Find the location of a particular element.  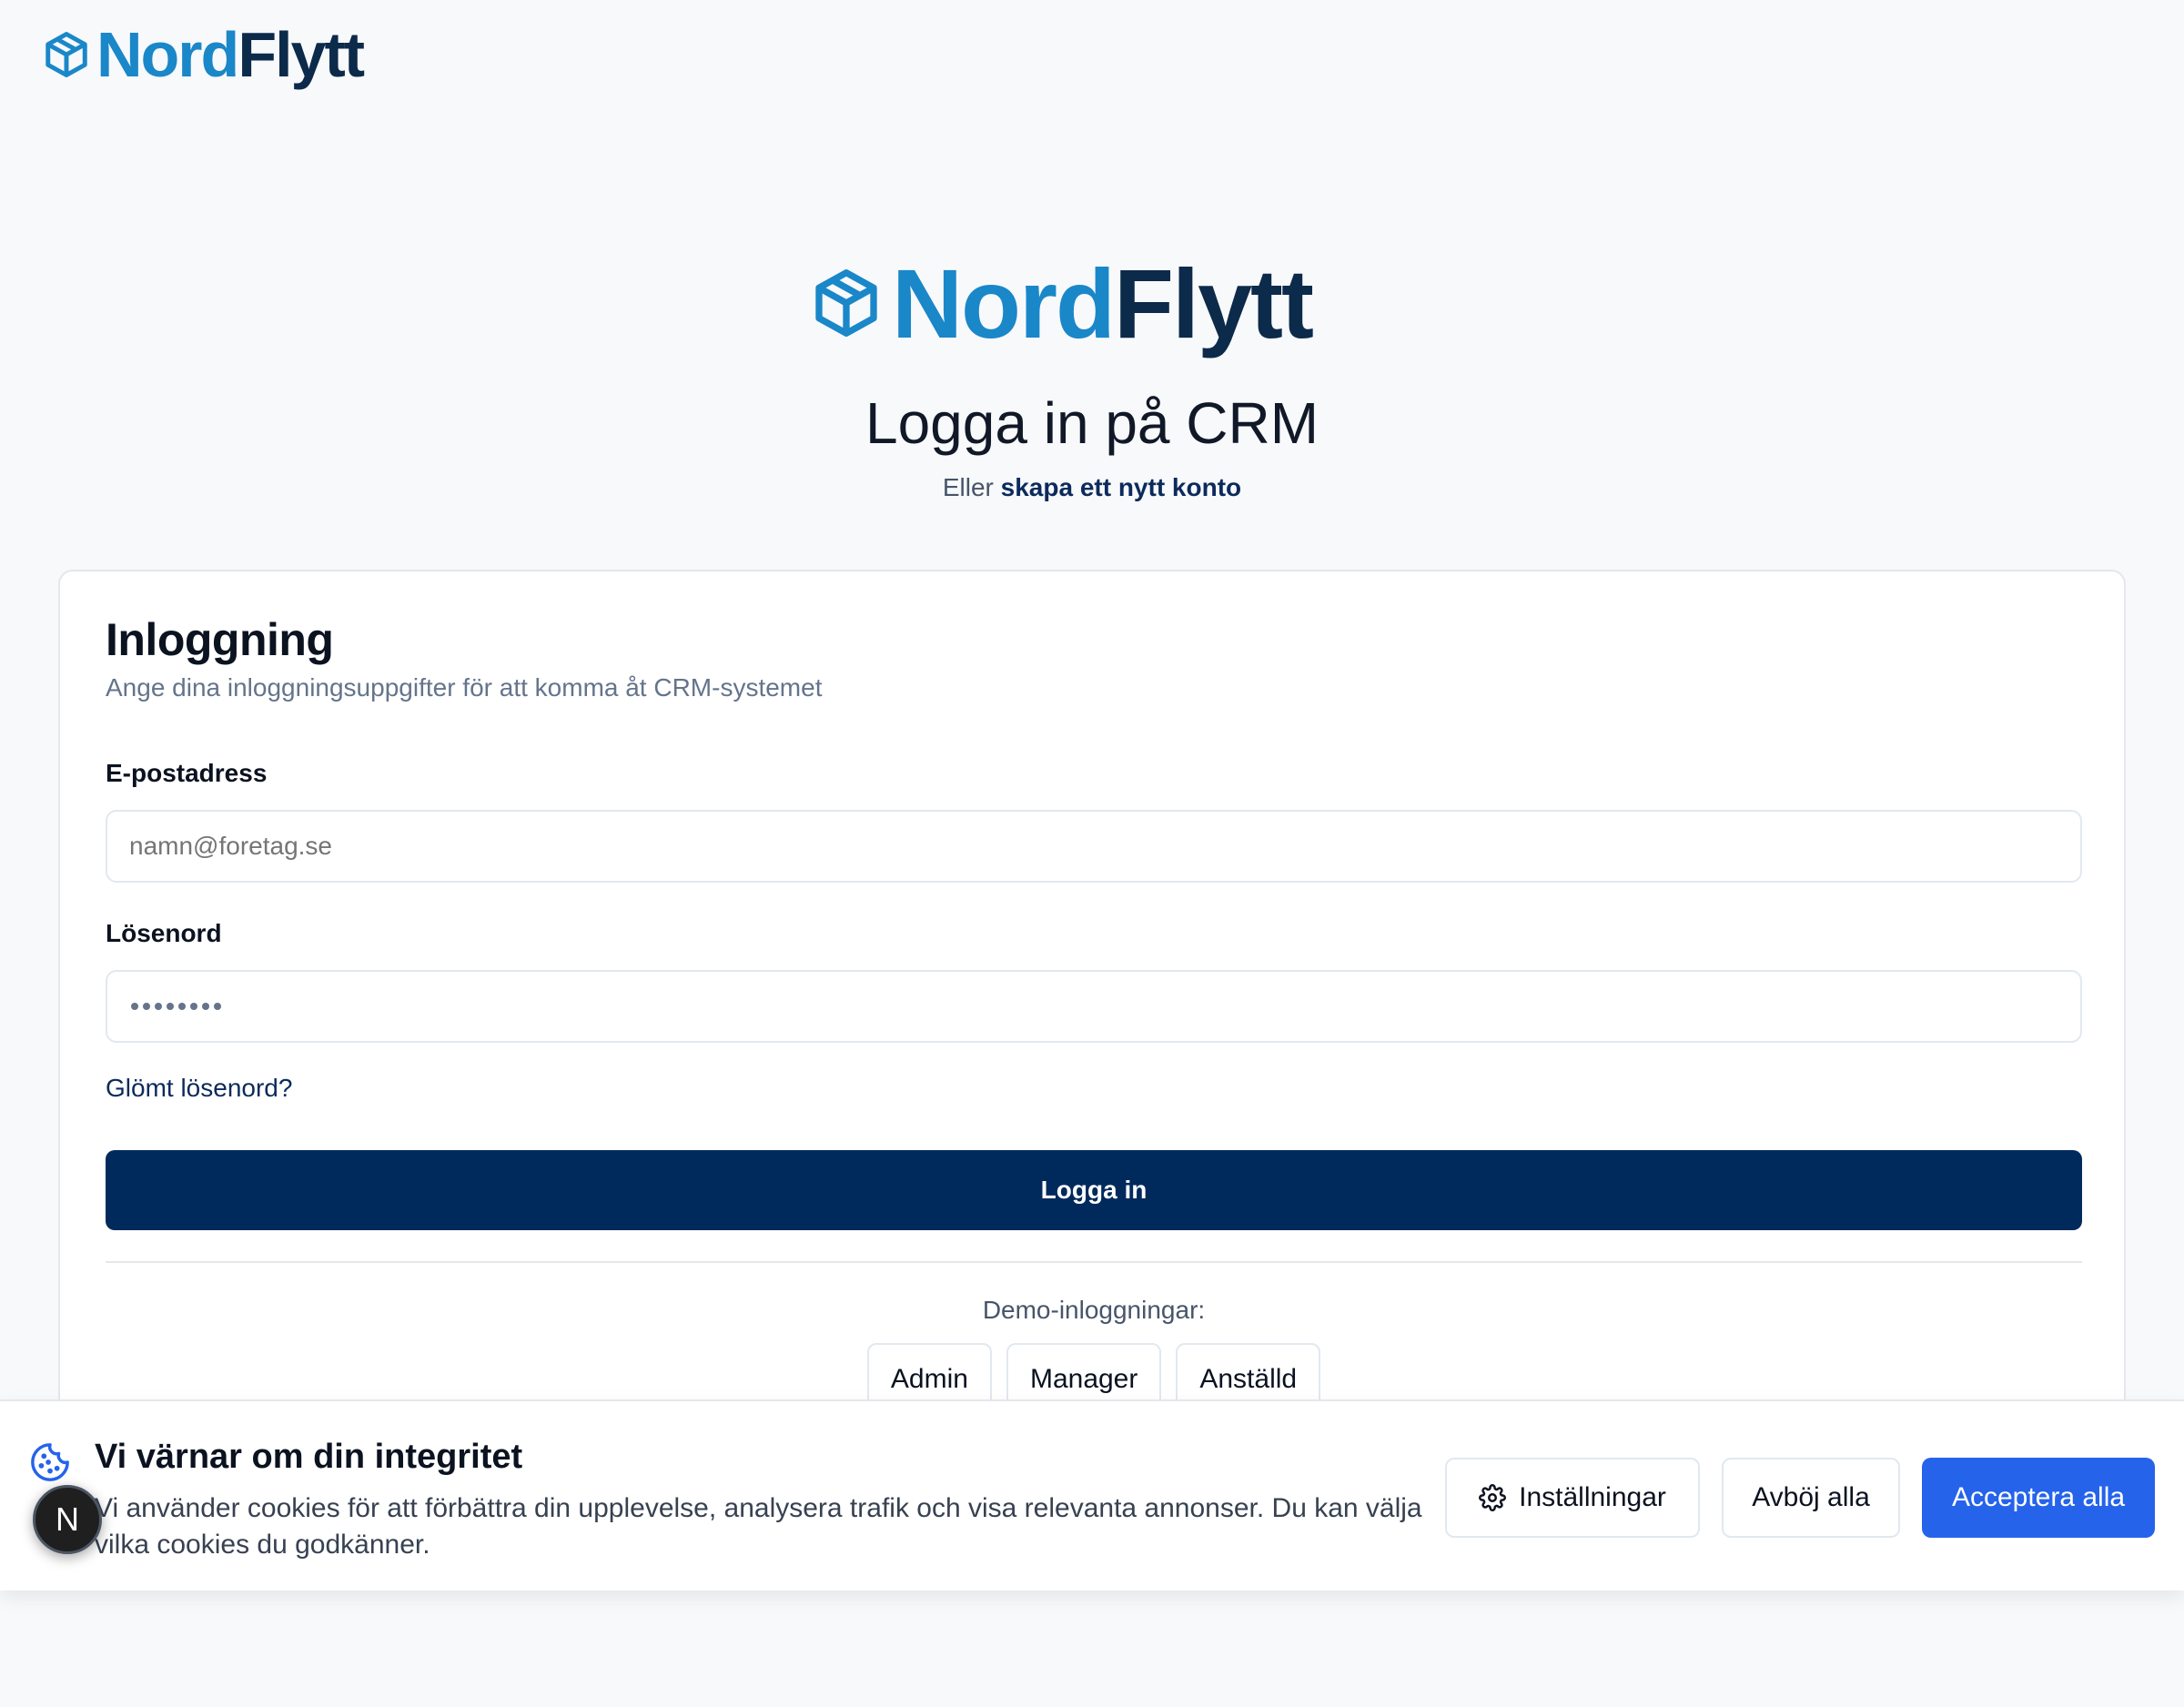

create-account-link: skapa ett nytt konto is located at coordinates (1121, 487).